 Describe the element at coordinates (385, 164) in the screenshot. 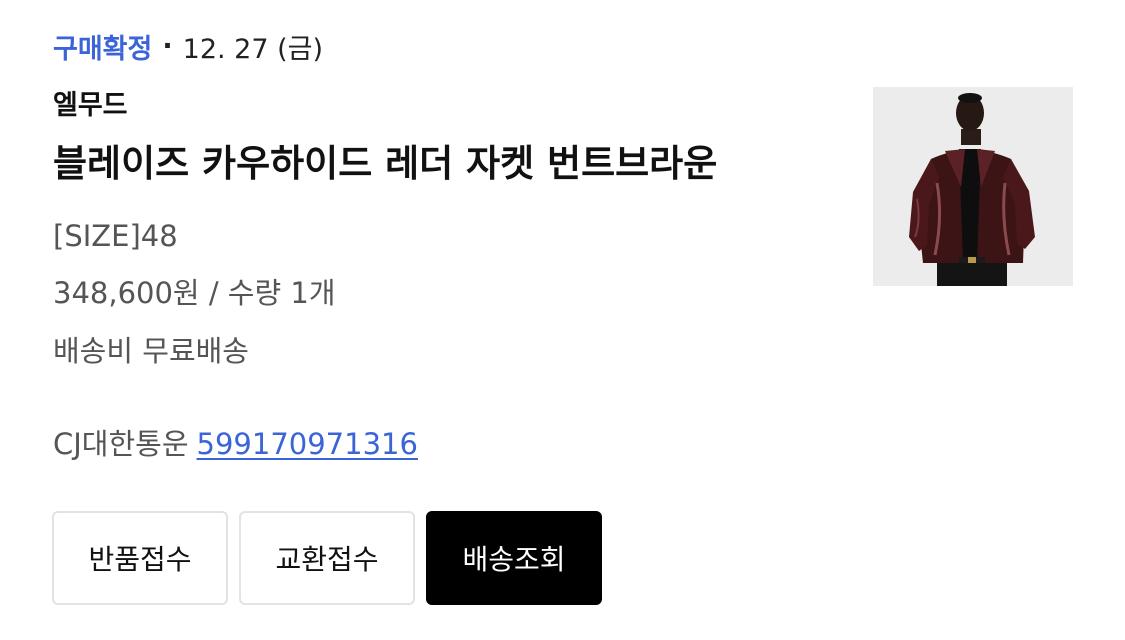

I see `product-name: 블레이즈 카우하이드 레더 자켓 번트브라운` at that location.